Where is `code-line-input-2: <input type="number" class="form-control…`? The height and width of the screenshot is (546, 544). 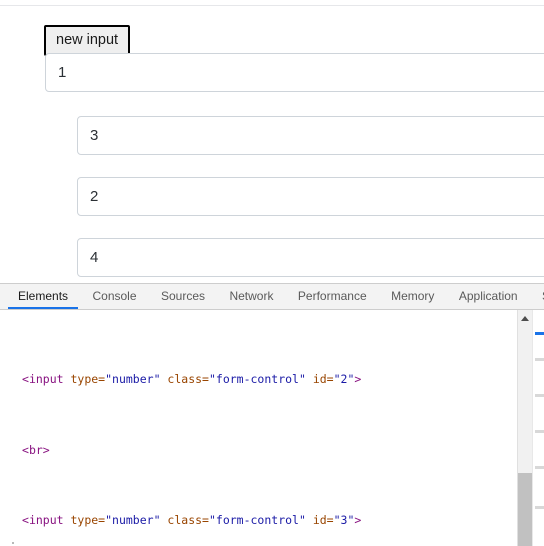 code-line-input-2: <input type="number" class="form-control… is located at coordinates (272, 380).